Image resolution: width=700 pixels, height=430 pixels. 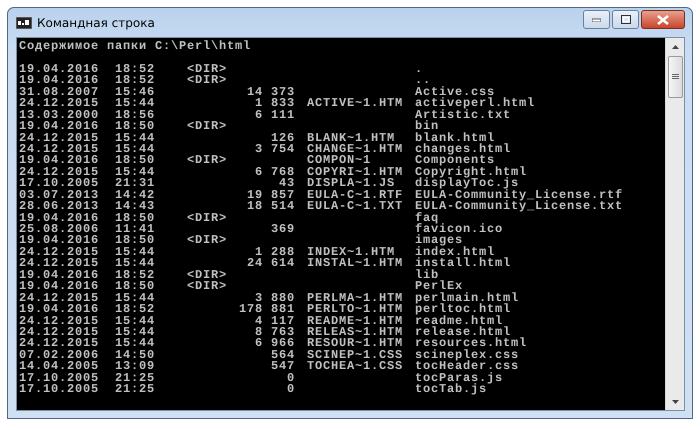 I want to click on file-name: images, so click(x=439, y=241).